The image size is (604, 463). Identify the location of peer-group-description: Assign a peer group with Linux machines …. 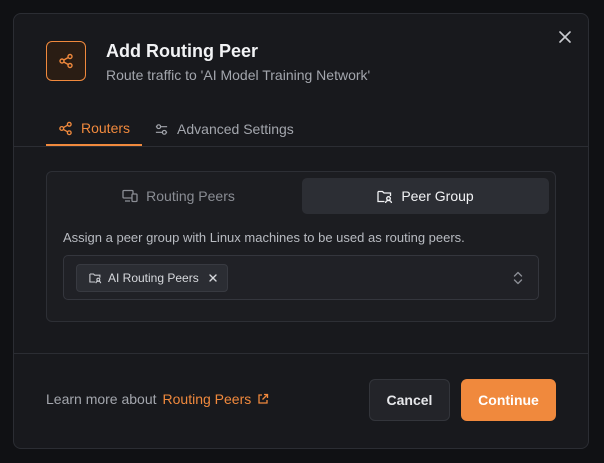
(264, 237).